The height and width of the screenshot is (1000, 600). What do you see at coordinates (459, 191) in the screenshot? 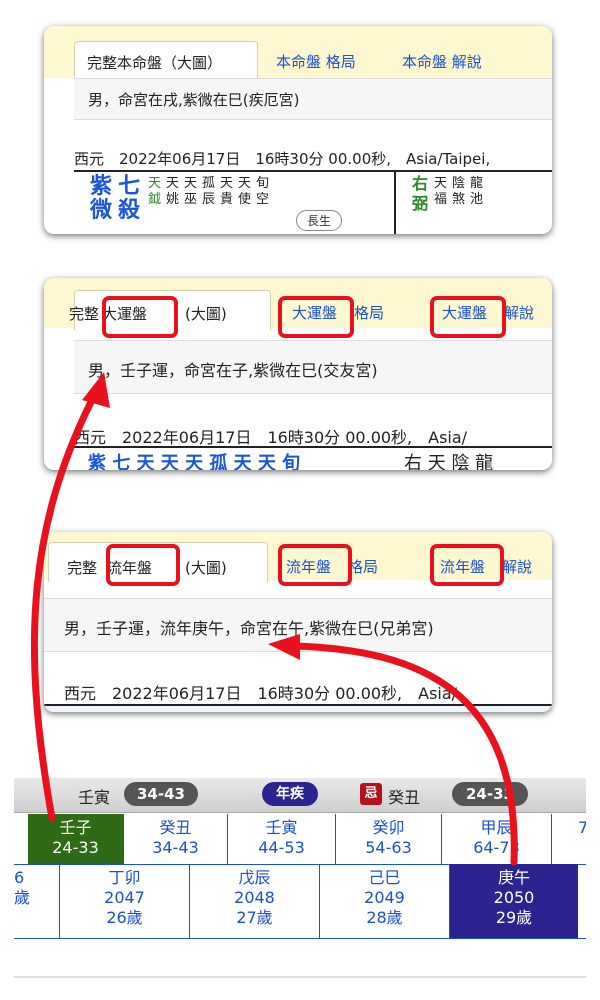
I see `star-yinsha: 陰煞` at bounding box center [459, 191].